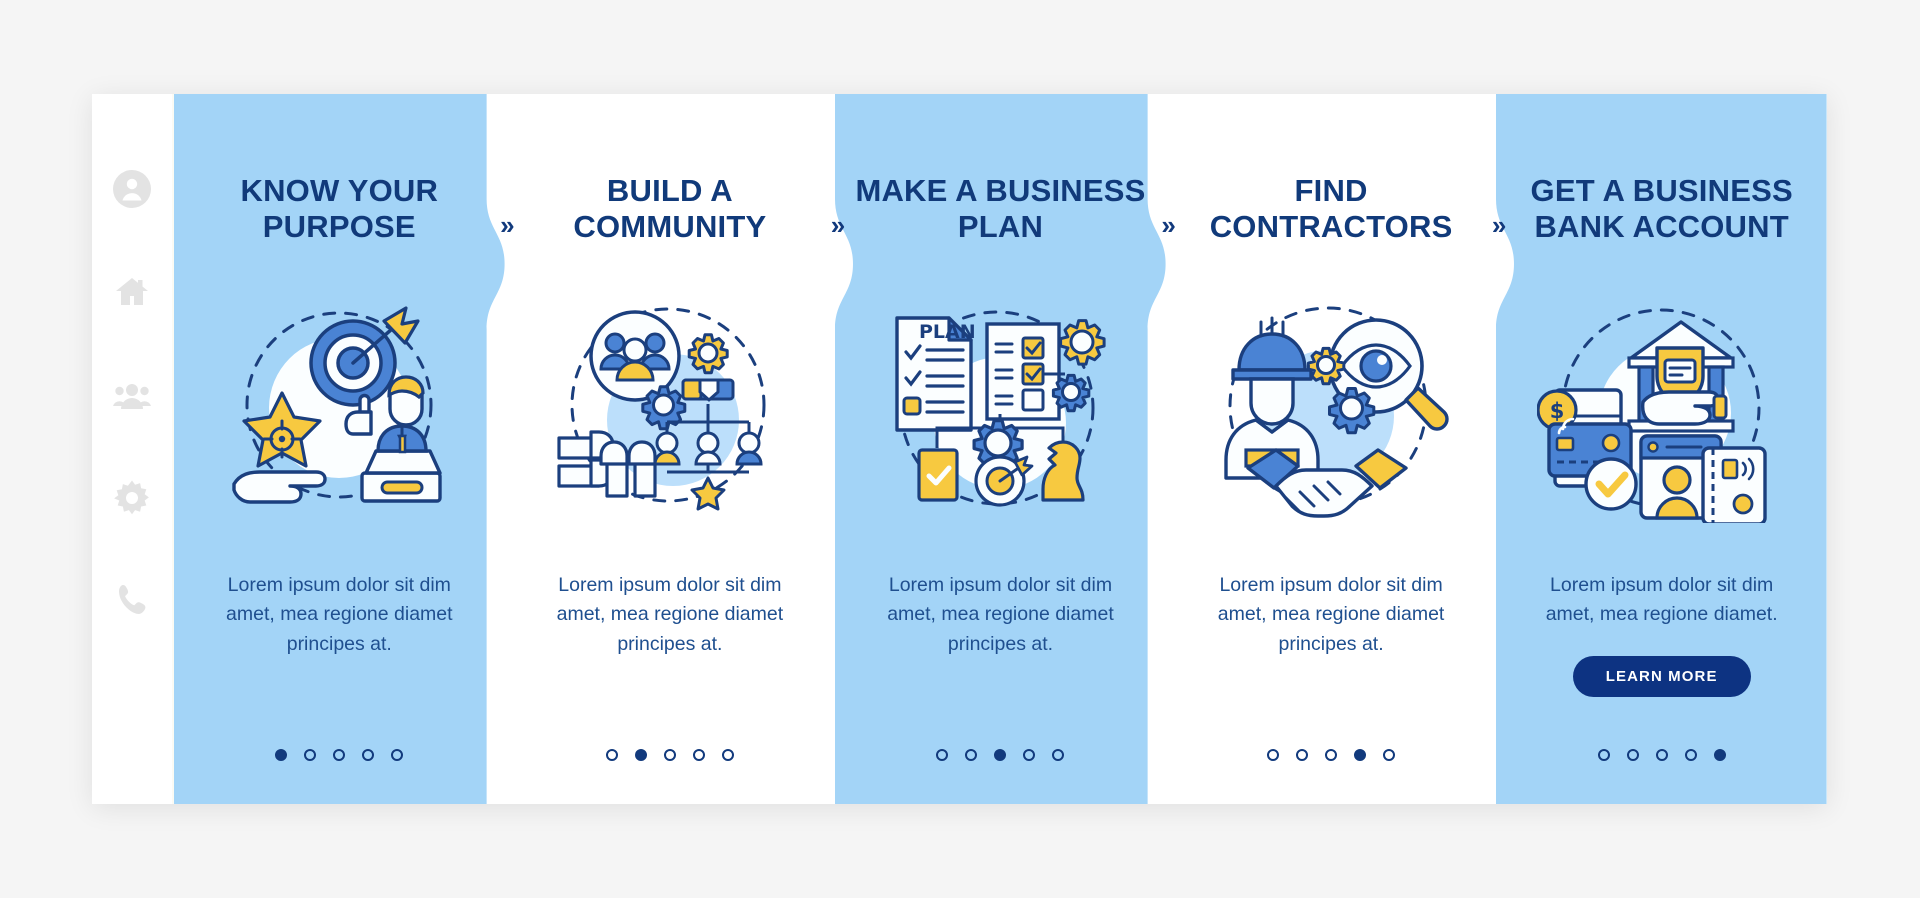 This screenshot has width=1920, height=898. I want to click on learn-more-button: LEARN MORE, so click(1661, 676).